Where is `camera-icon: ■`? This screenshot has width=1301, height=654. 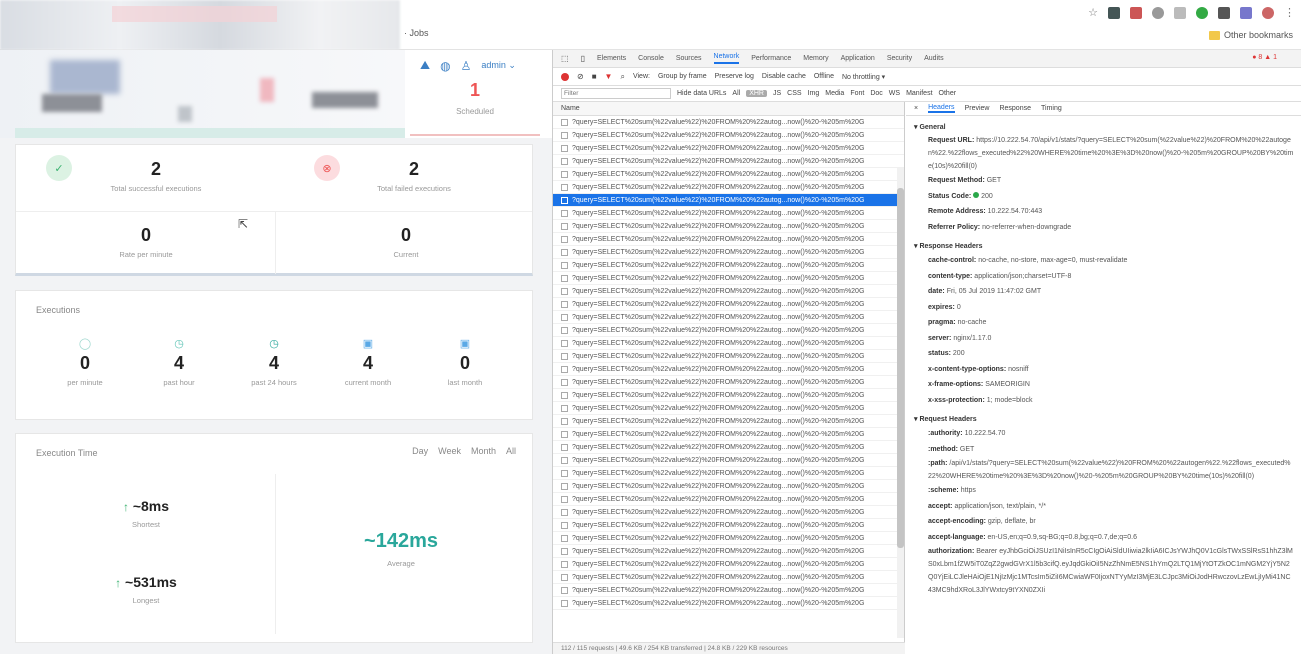
camera-icon: ■ is located at coordinates (594, 76).